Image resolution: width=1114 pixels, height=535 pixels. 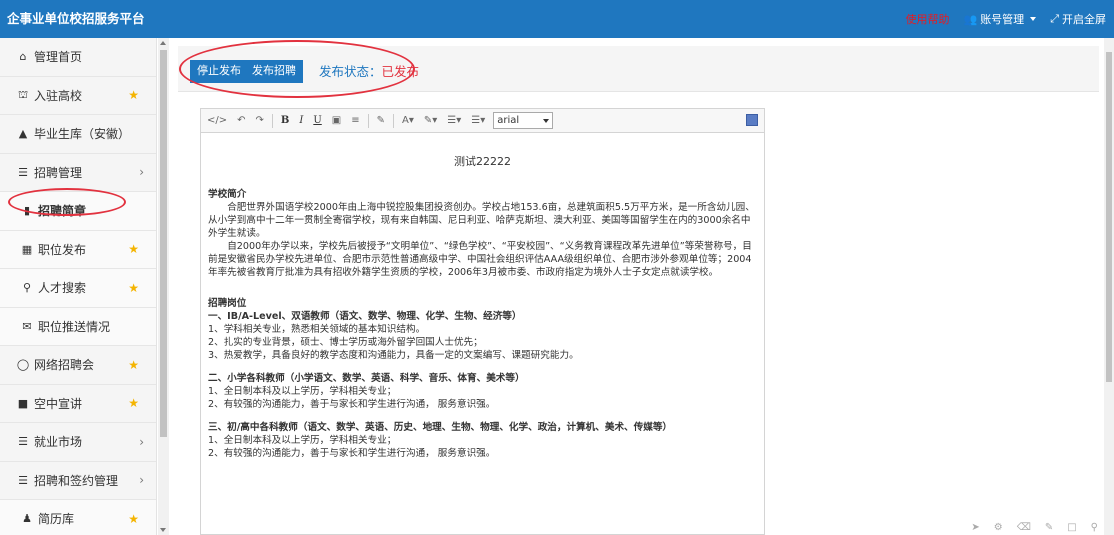 I want to click on document-title: 测试22222, so click(x=482, y=161).